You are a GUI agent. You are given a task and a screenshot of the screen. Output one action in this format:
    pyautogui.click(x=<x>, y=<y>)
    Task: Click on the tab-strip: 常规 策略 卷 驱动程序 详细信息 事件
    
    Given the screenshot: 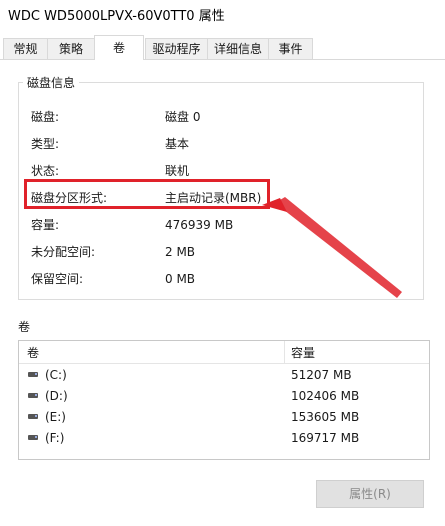 What is the action you would take?
    pyautogui.click(x=222, y=47)
    